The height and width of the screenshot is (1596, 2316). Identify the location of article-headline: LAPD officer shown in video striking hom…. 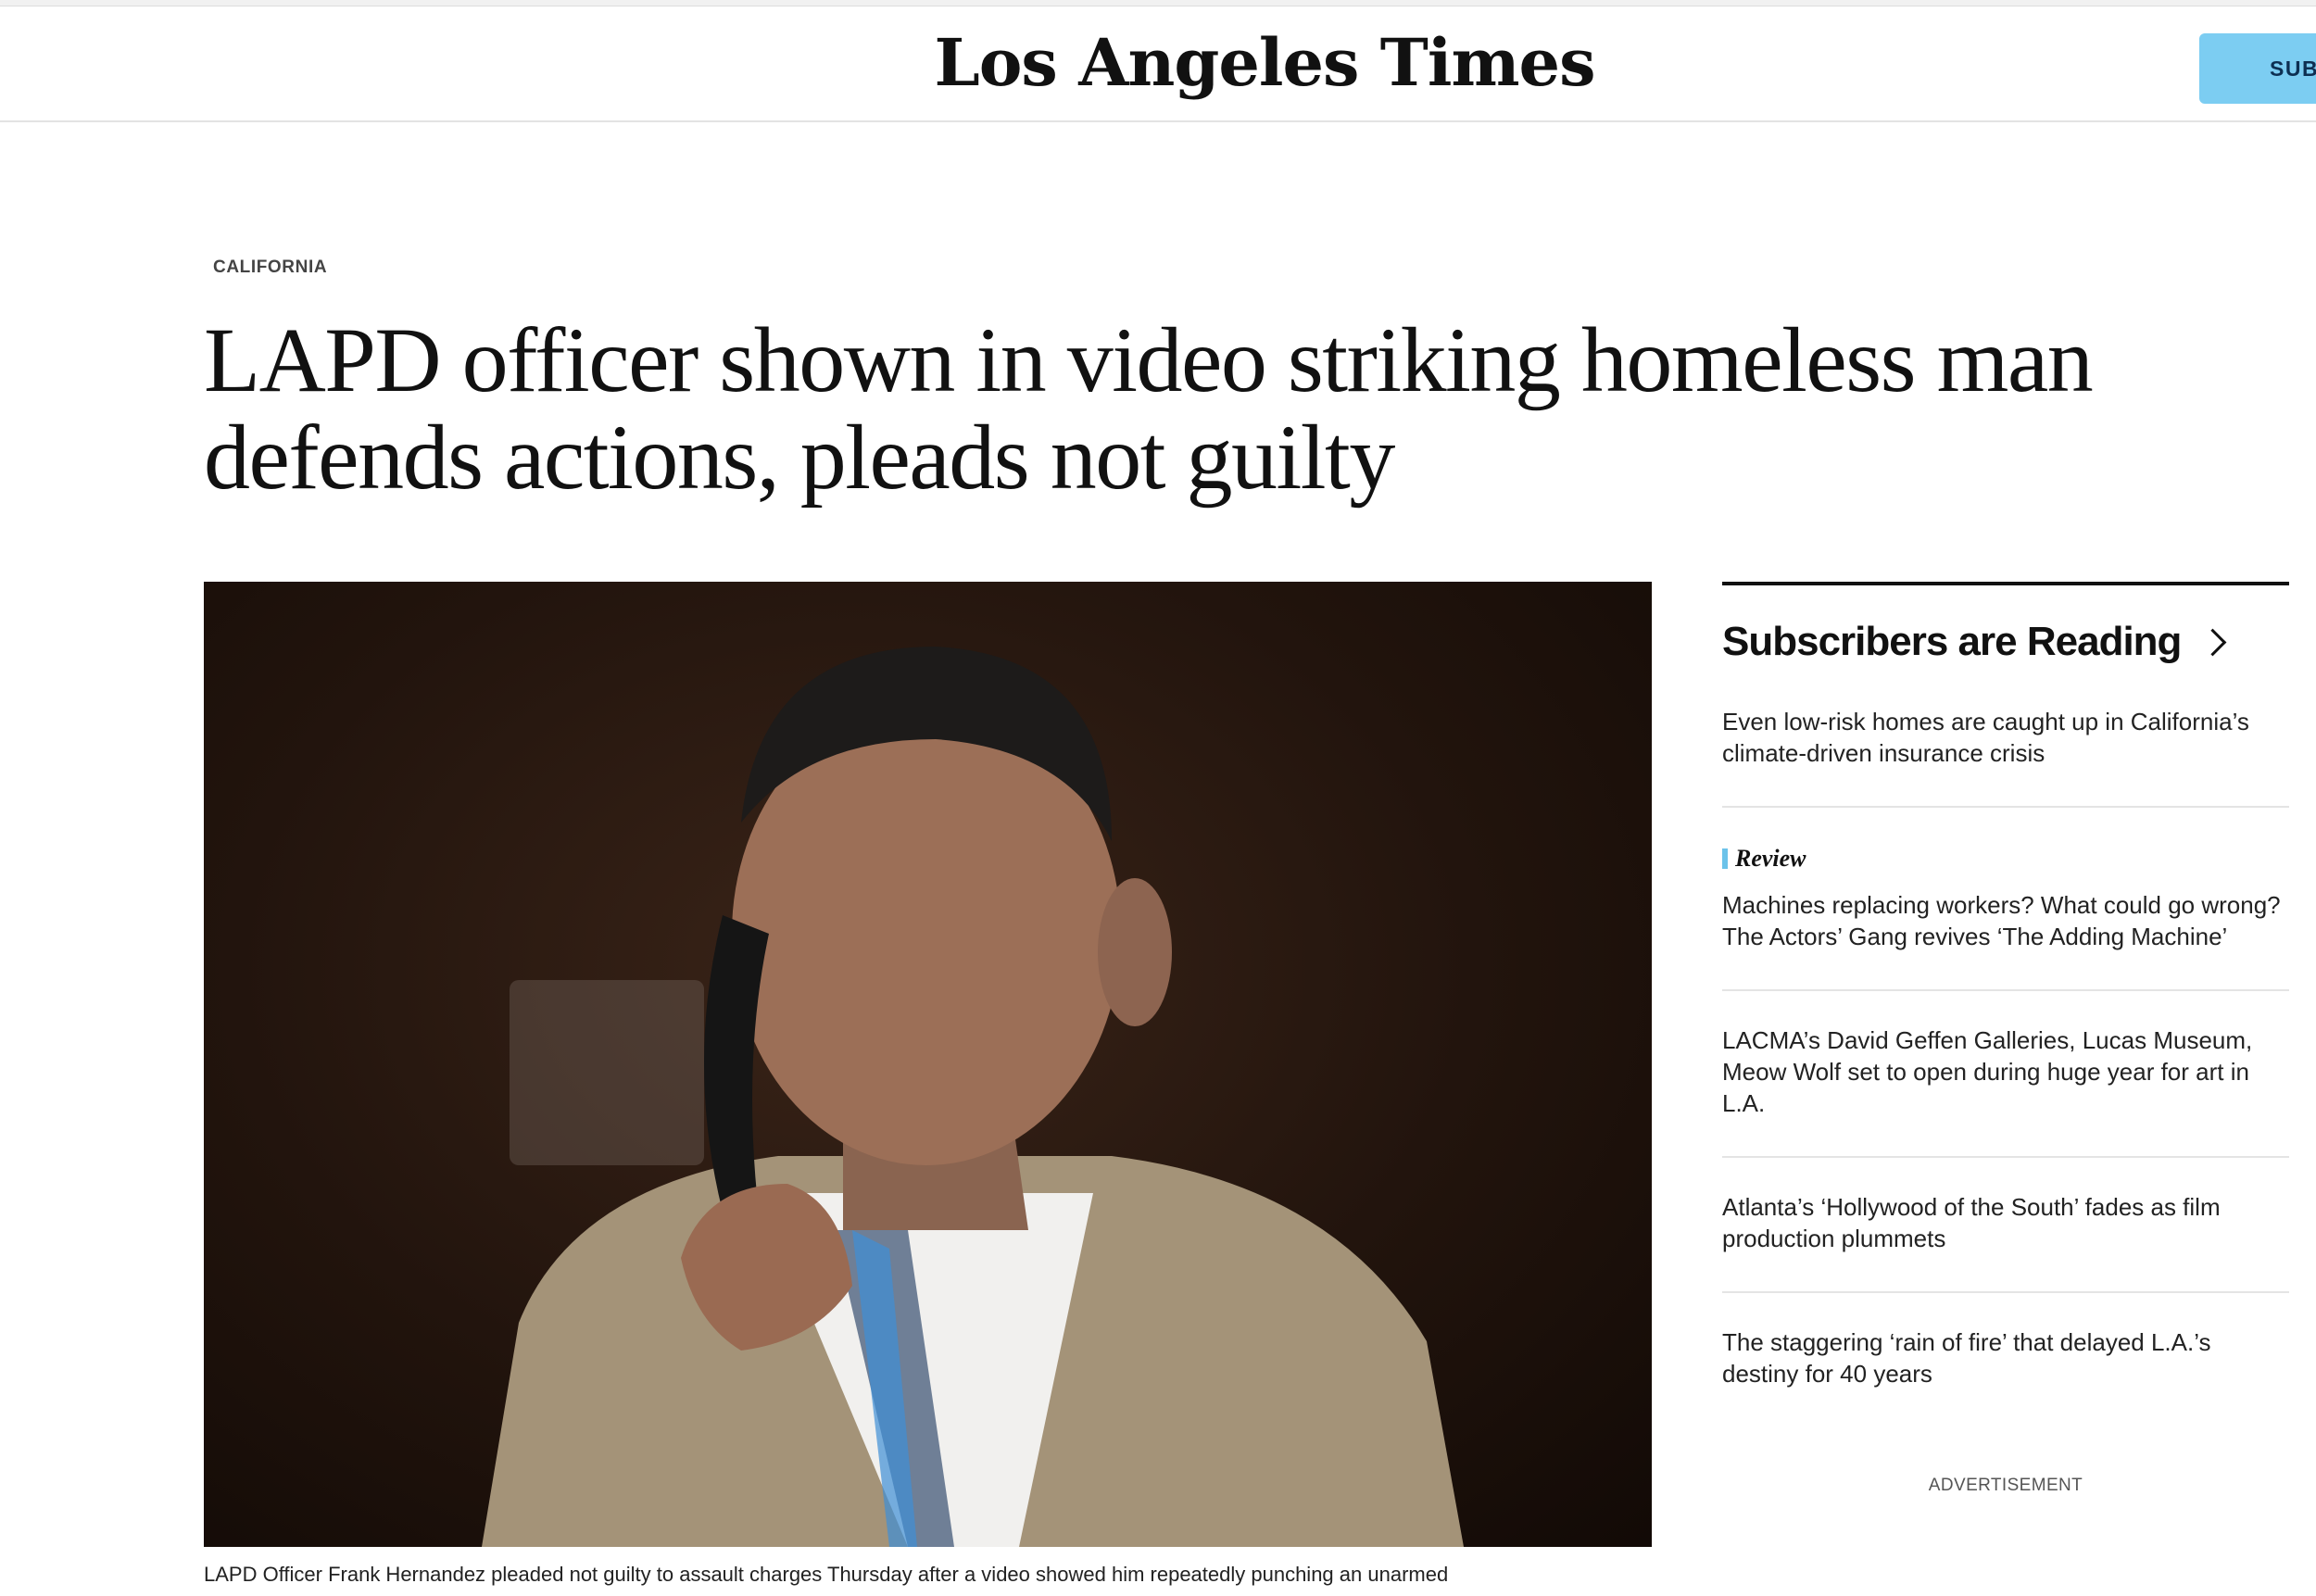
(1149, 408).